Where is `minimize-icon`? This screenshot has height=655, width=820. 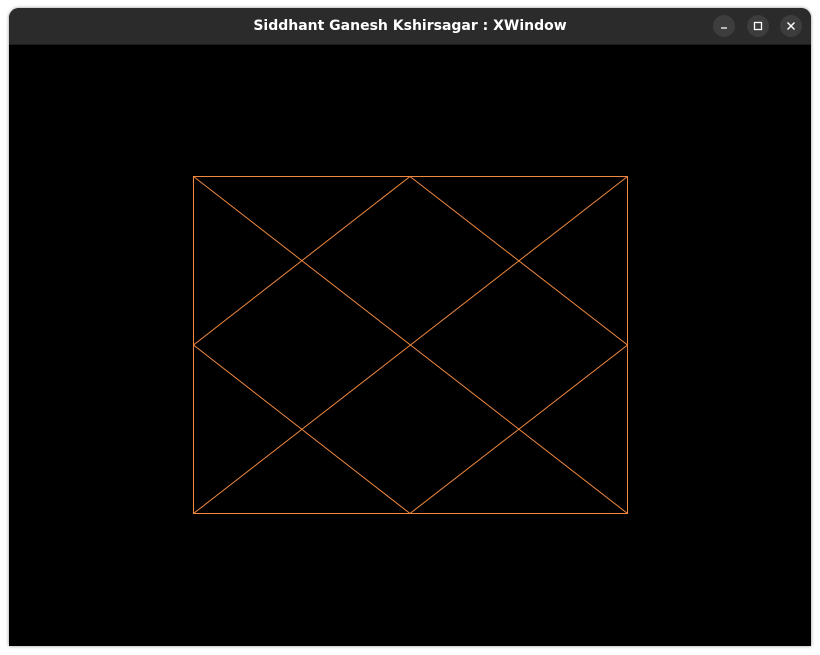
minimize-icon is located at coordinates (724, 28).